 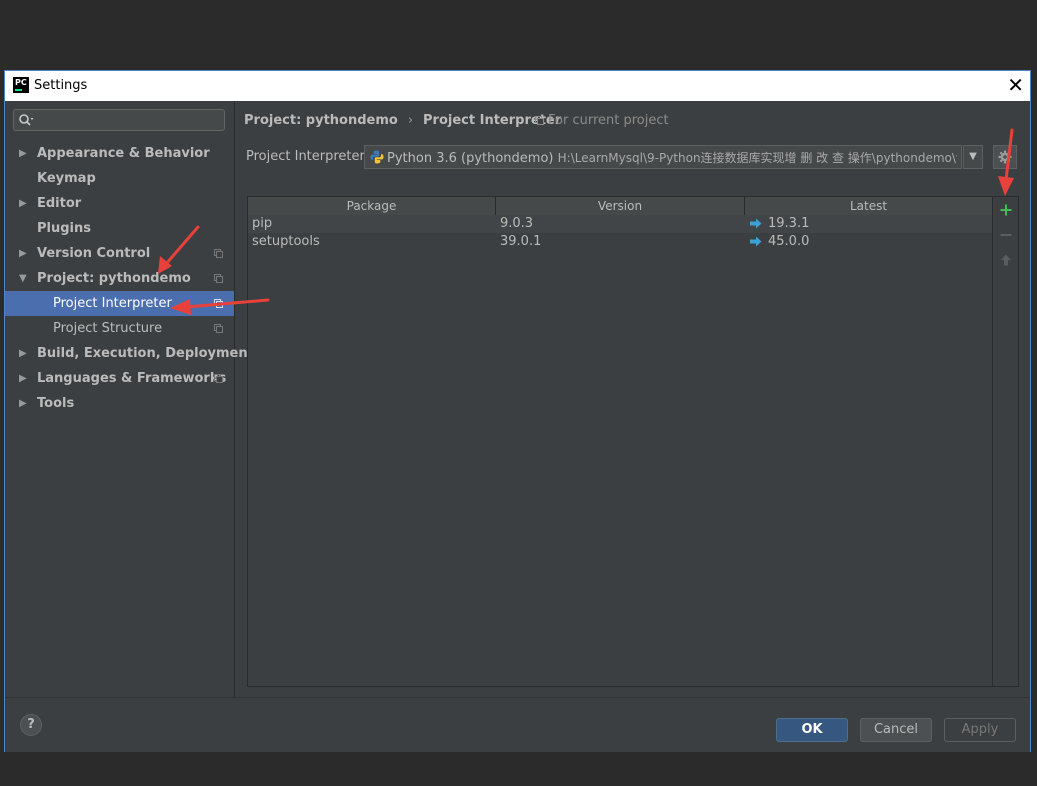 I want to click on scope-note-text: For current project, so click(x=608, y=120).